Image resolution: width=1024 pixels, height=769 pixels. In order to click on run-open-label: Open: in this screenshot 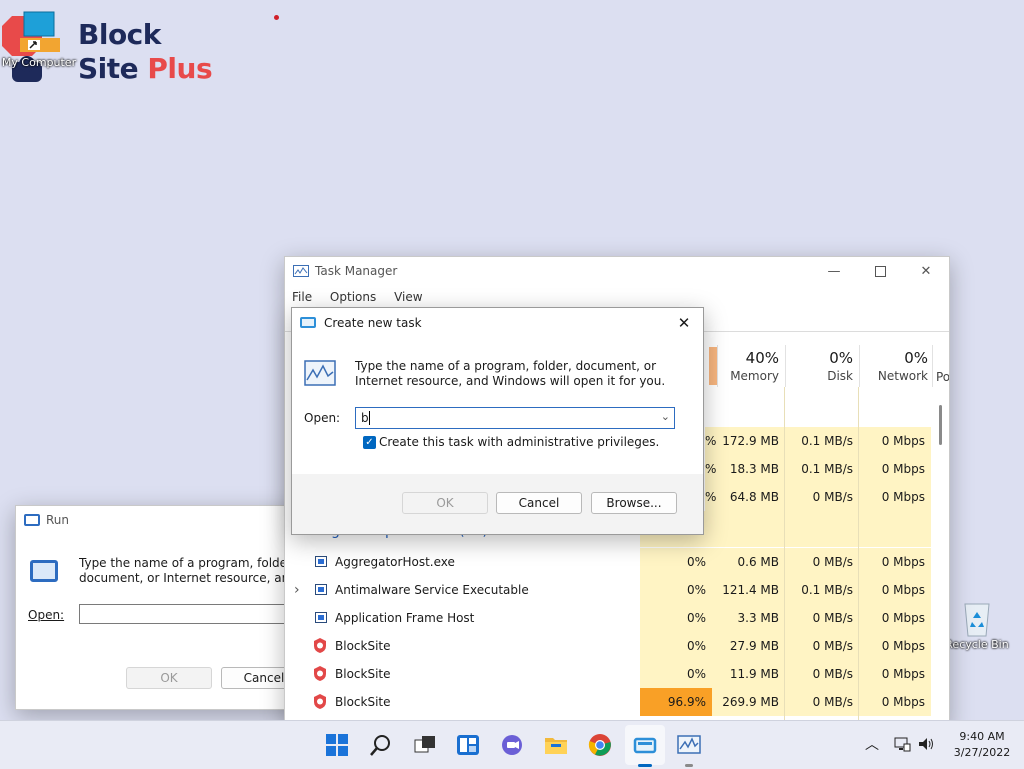, I will do `click(46, 615)`.